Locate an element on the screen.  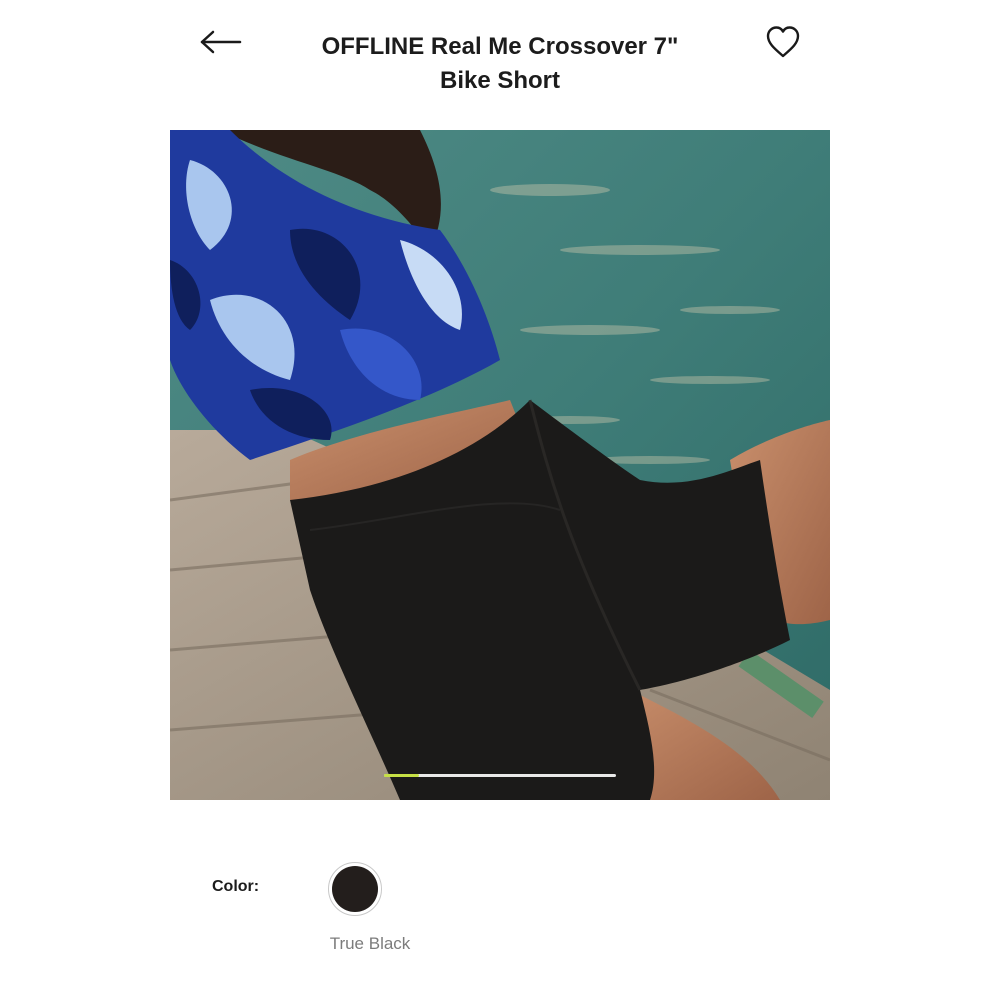
back-button is located at coordinates (220, 42).